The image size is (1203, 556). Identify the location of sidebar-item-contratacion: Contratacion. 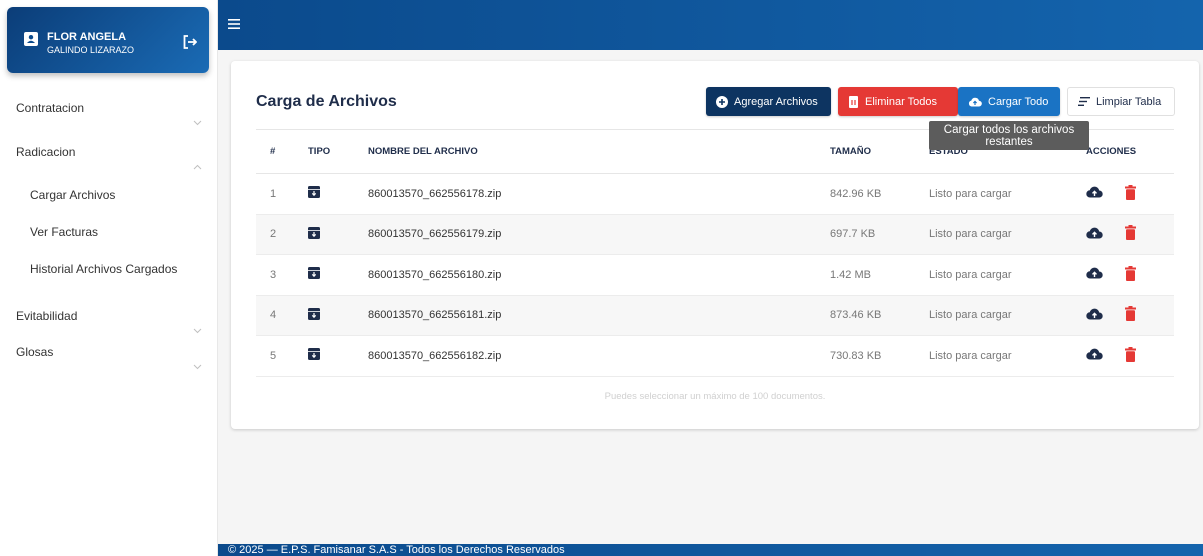
(109, 108).